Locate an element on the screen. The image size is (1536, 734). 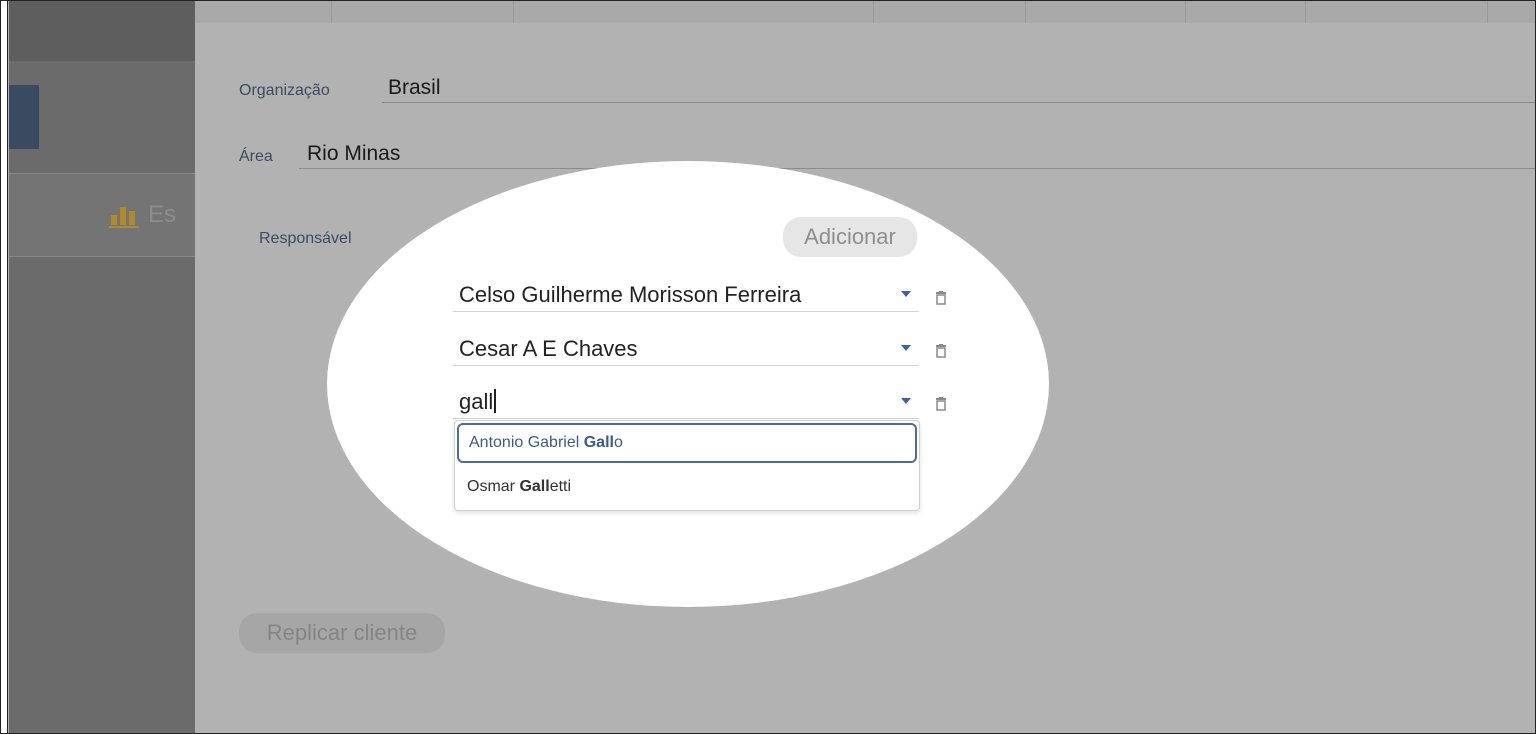
organization-field: Organização Brasil is located at coordinates (887, 87).